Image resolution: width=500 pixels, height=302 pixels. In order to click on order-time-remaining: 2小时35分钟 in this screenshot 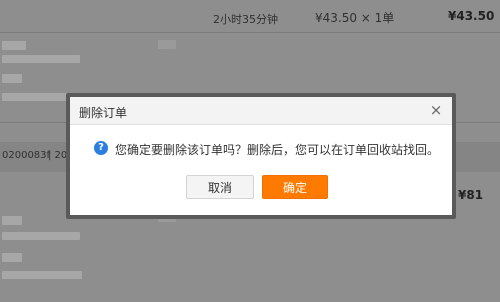, I will do `click(245, 19)`.